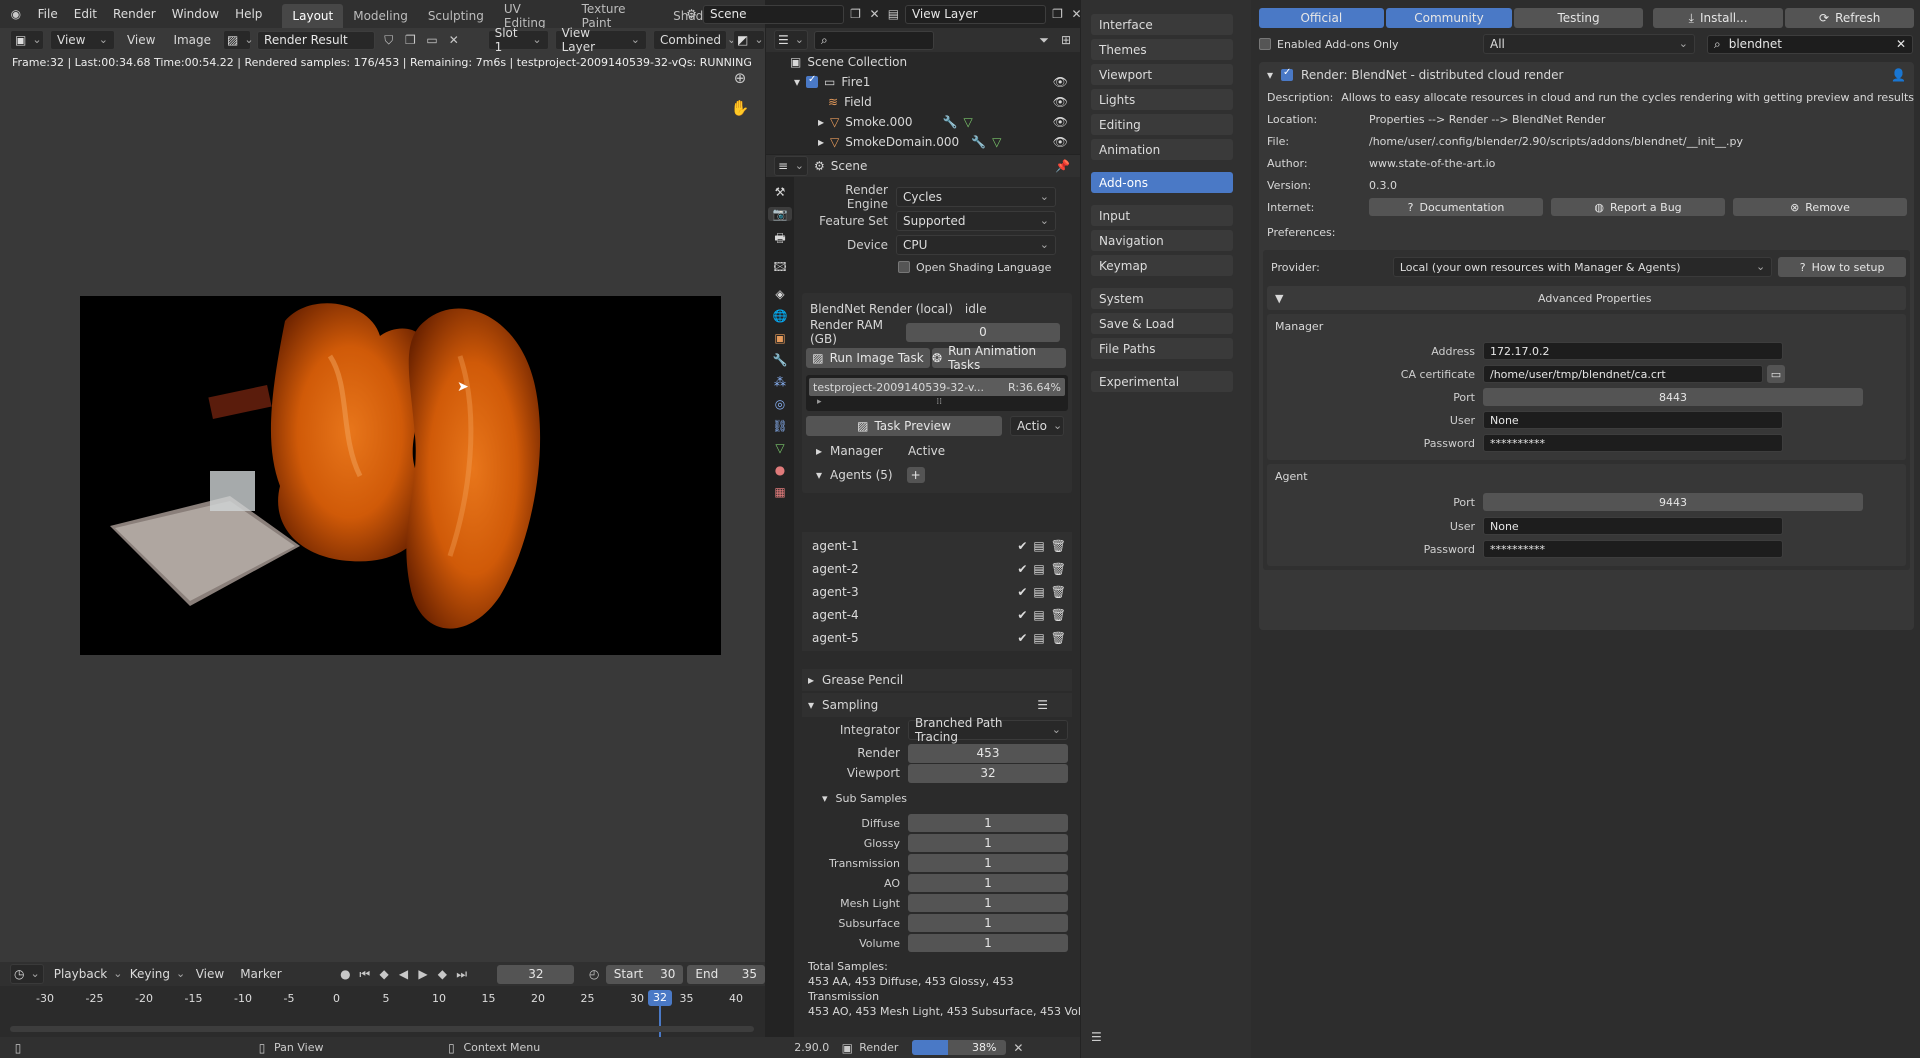  Describe the element at coordinates (893, 14) in the screenshot. I see `view-layer-icon: ▤` at that location.